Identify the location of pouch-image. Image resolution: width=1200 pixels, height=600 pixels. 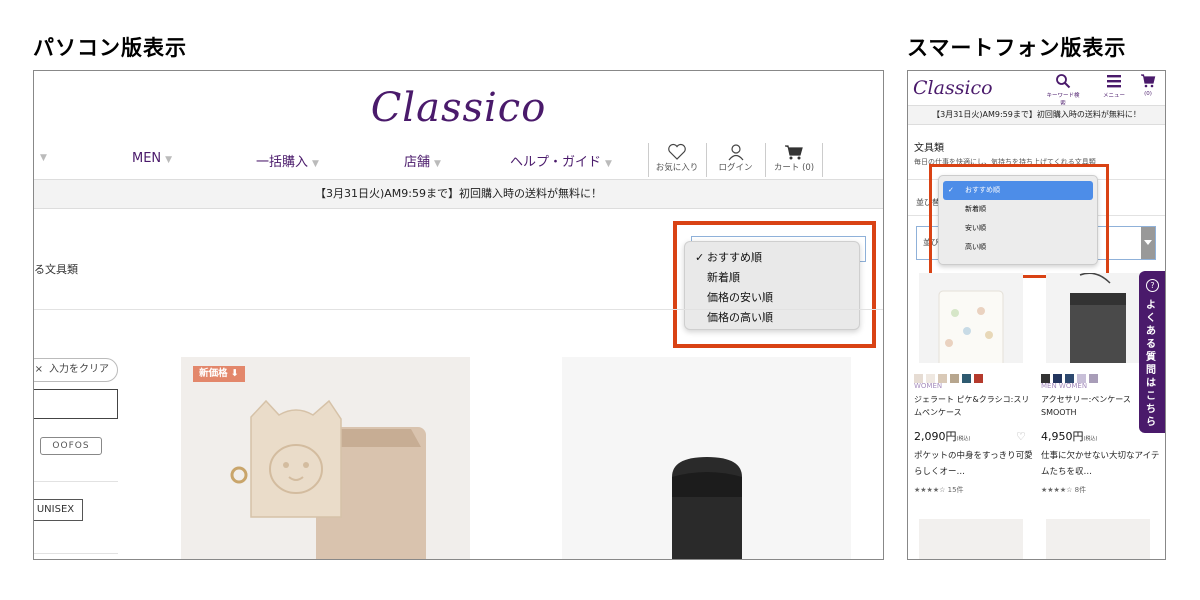
(971, 326).